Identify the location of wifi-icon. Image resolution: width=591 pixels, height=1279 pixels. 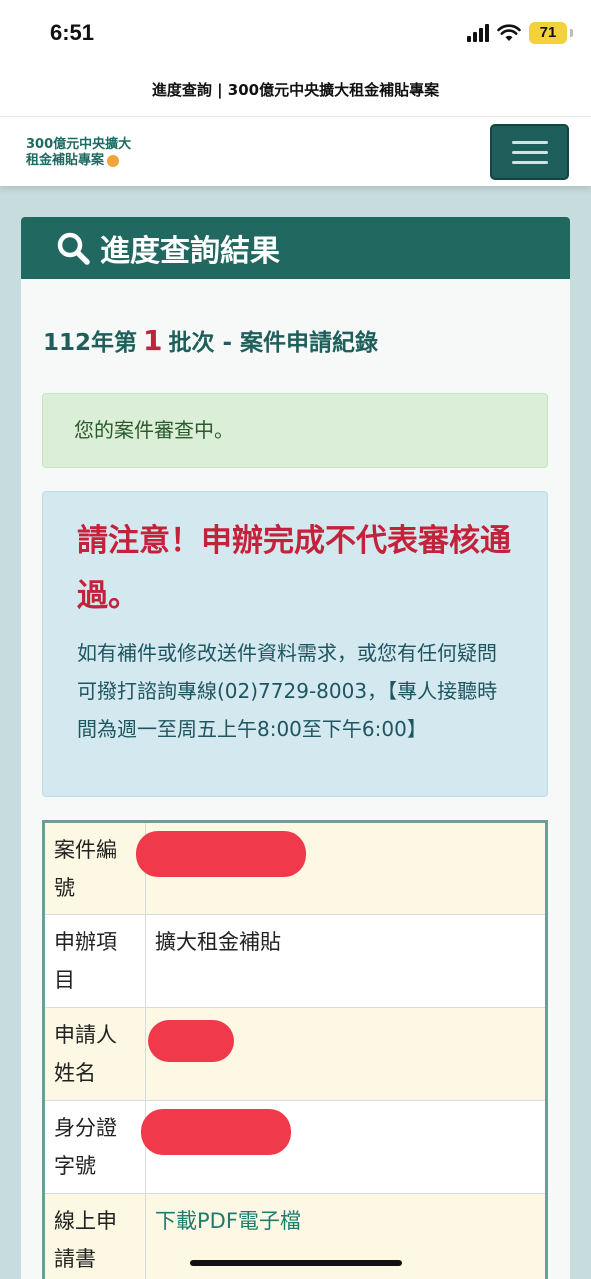
(509, 32).